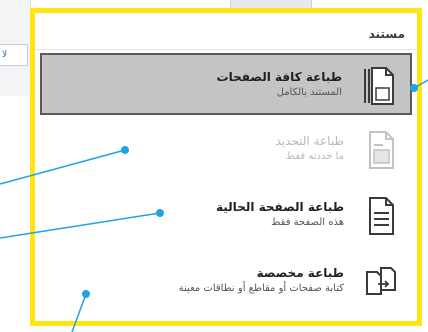  Describe the element at coordinates (280, 215) in the screenshot. I see `menu-item-text: طباعة الصفحة الحالية هذه الصفحة فقط` at that location.